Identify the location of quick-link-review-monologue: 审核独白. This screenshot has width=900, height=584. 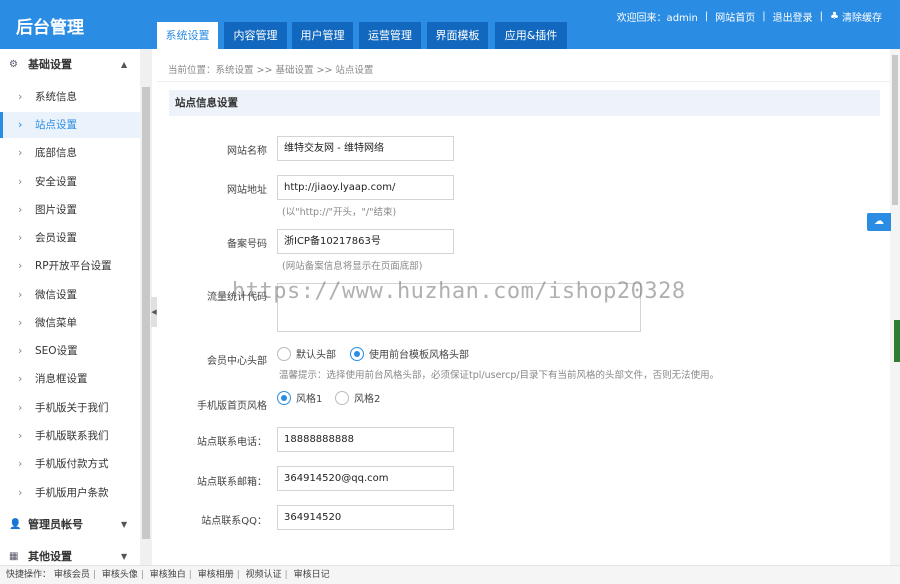
(168, 575).